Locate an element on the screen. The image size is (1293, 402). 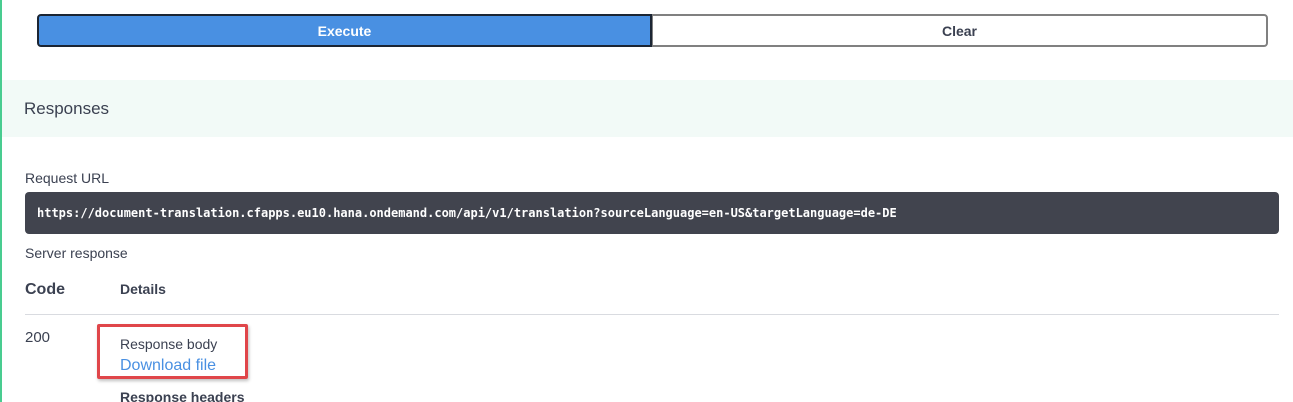
download-file-link: Download file is located at coordinates (168, 366).